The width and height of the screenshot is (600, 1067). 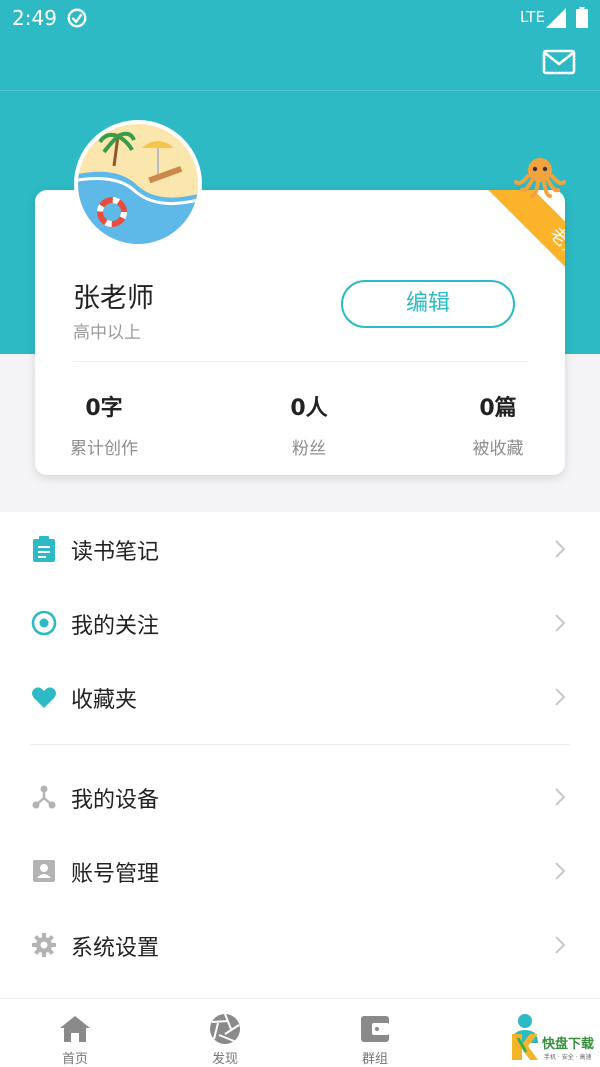 What do you see at coordinates (559, 62) in the screenshot?
I see `mail-icon` at bounding box center [559, 62].